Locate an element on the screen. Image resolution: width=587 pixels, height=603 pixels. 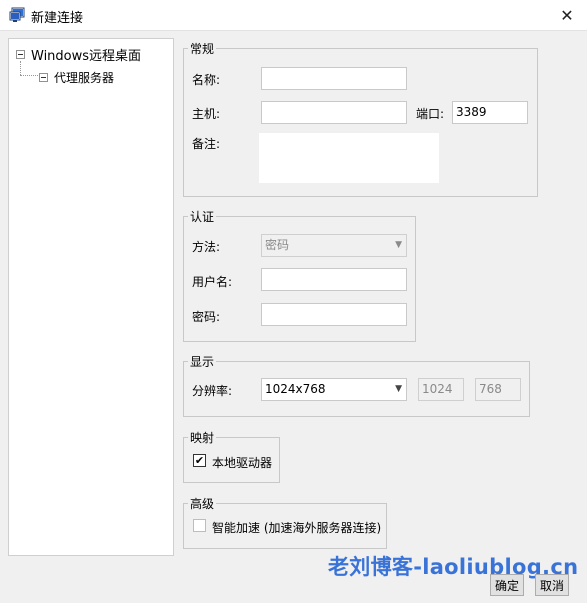
window-title: 新建连接 is located at coordinates (57, 18).